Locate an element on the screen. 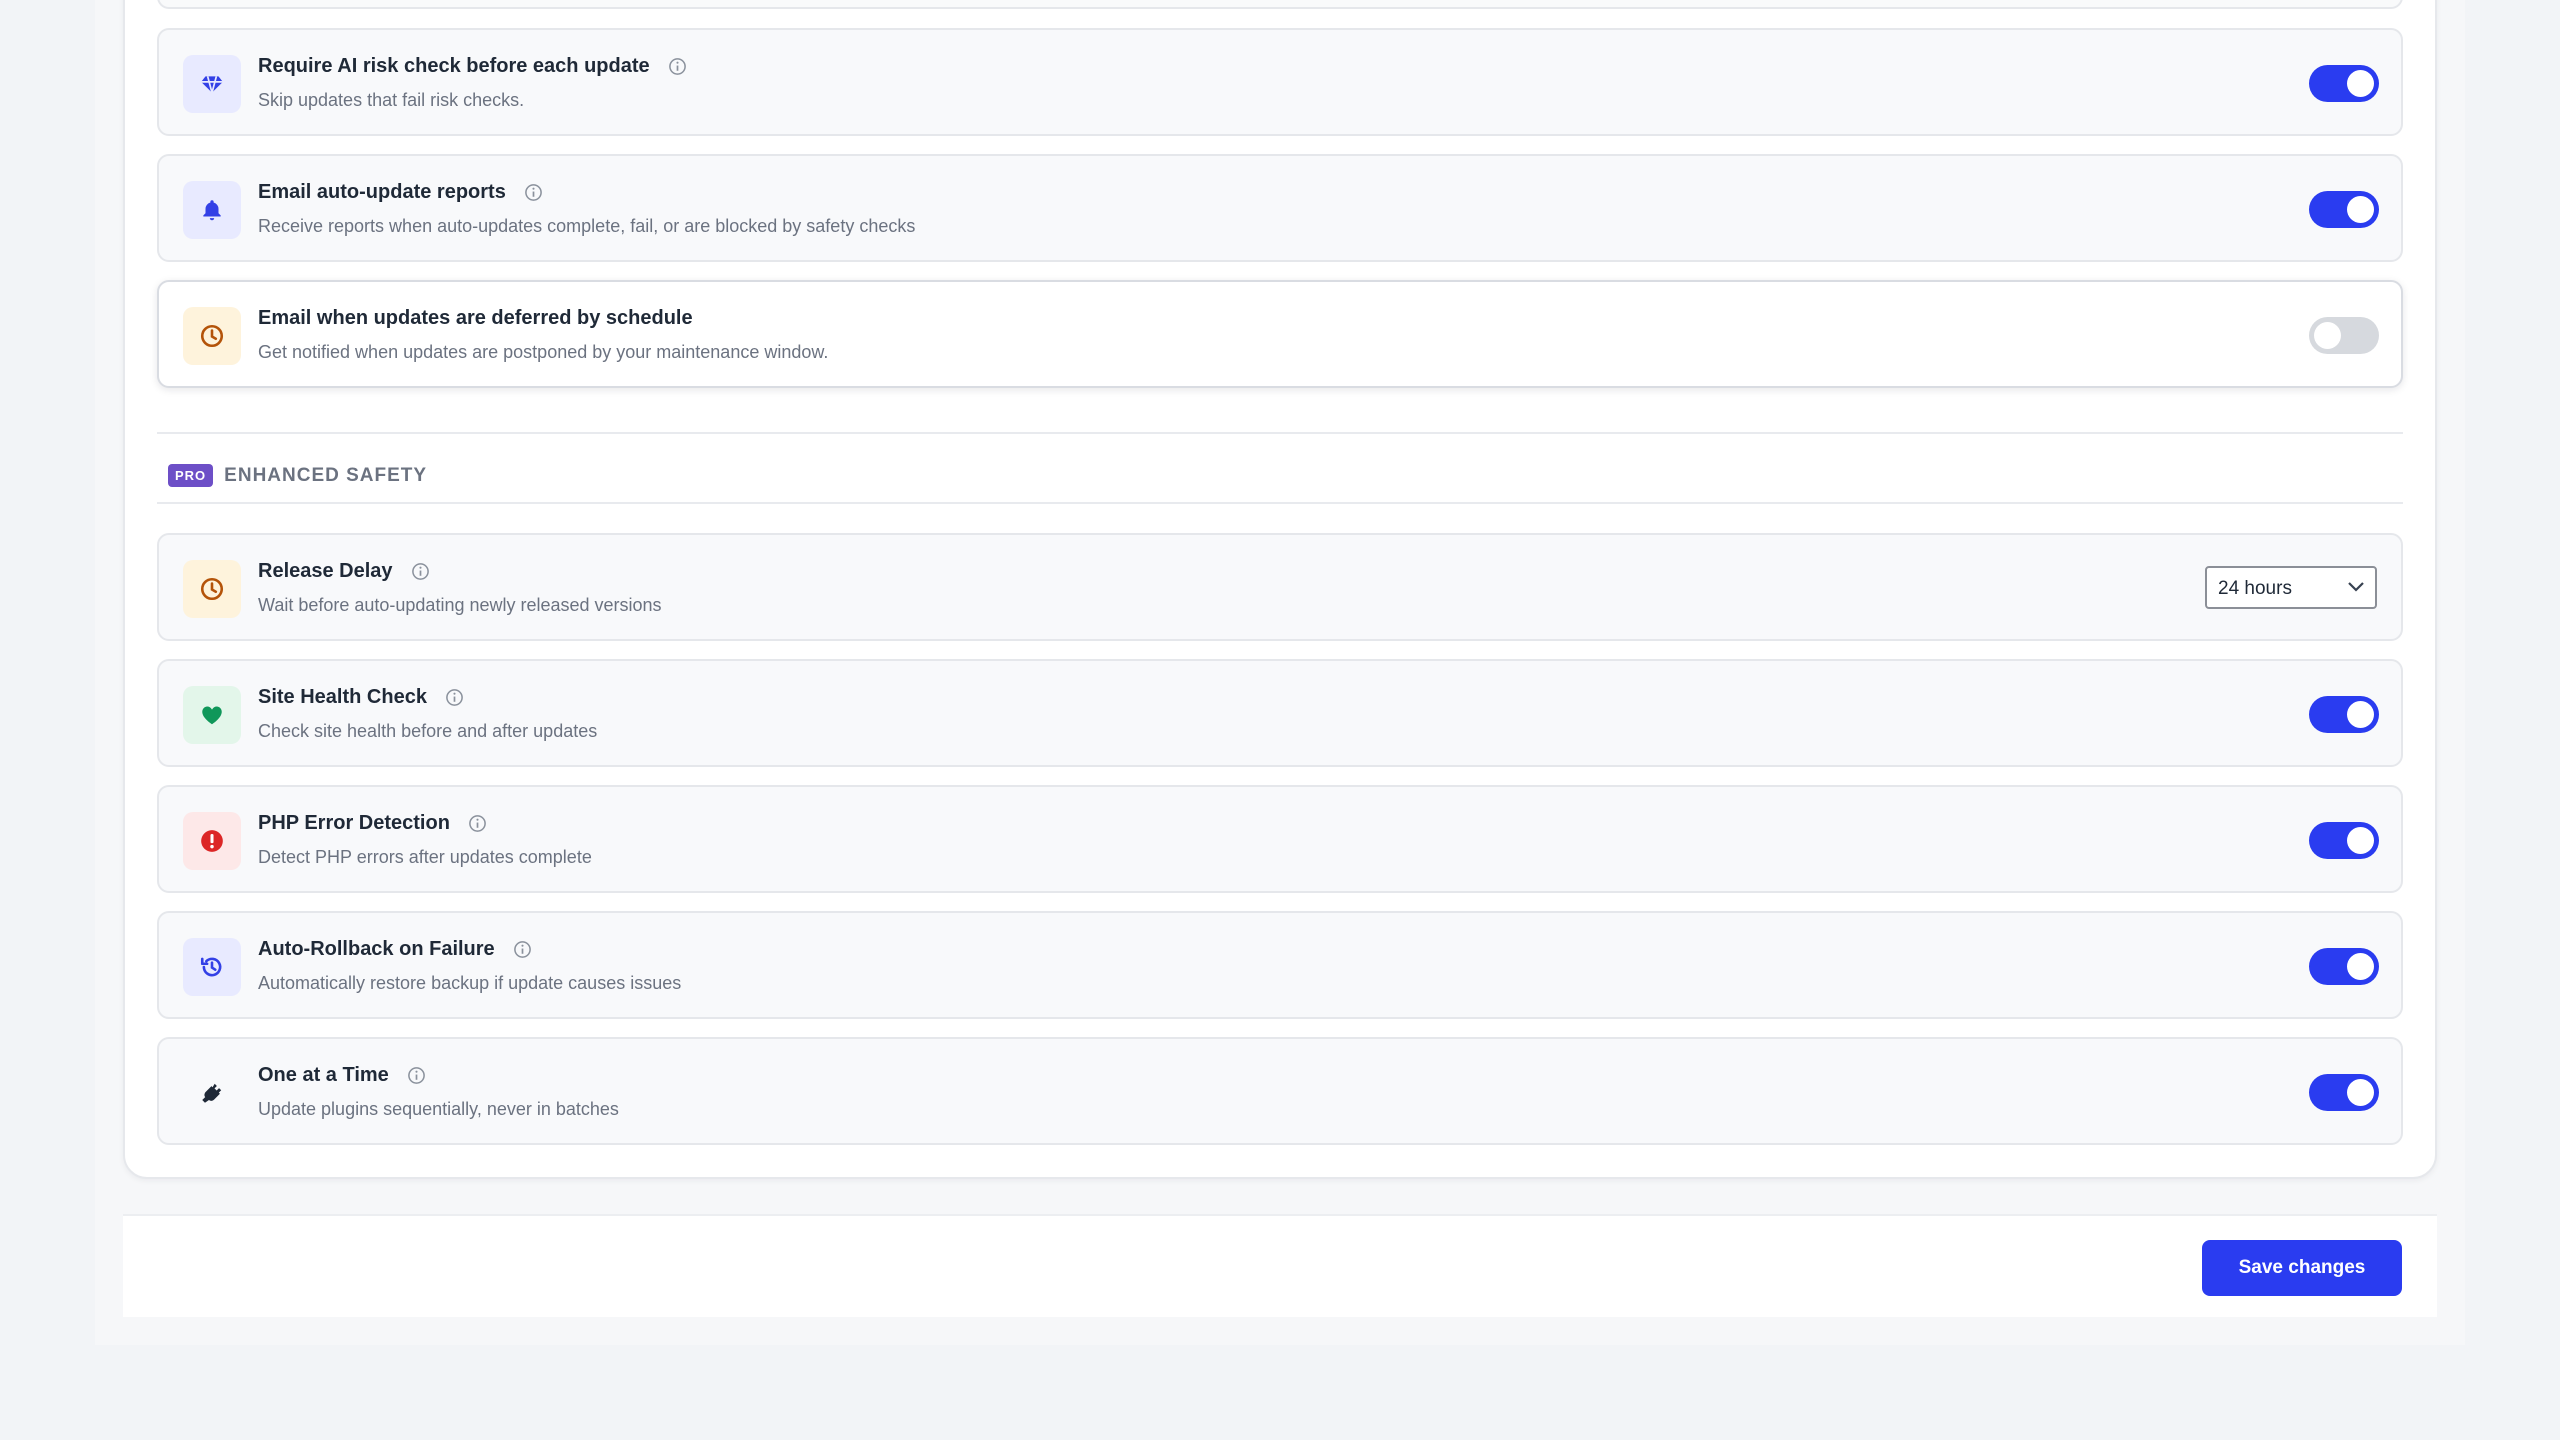  one-at-a-time-toggle is located at coordinates (2344, 1092).